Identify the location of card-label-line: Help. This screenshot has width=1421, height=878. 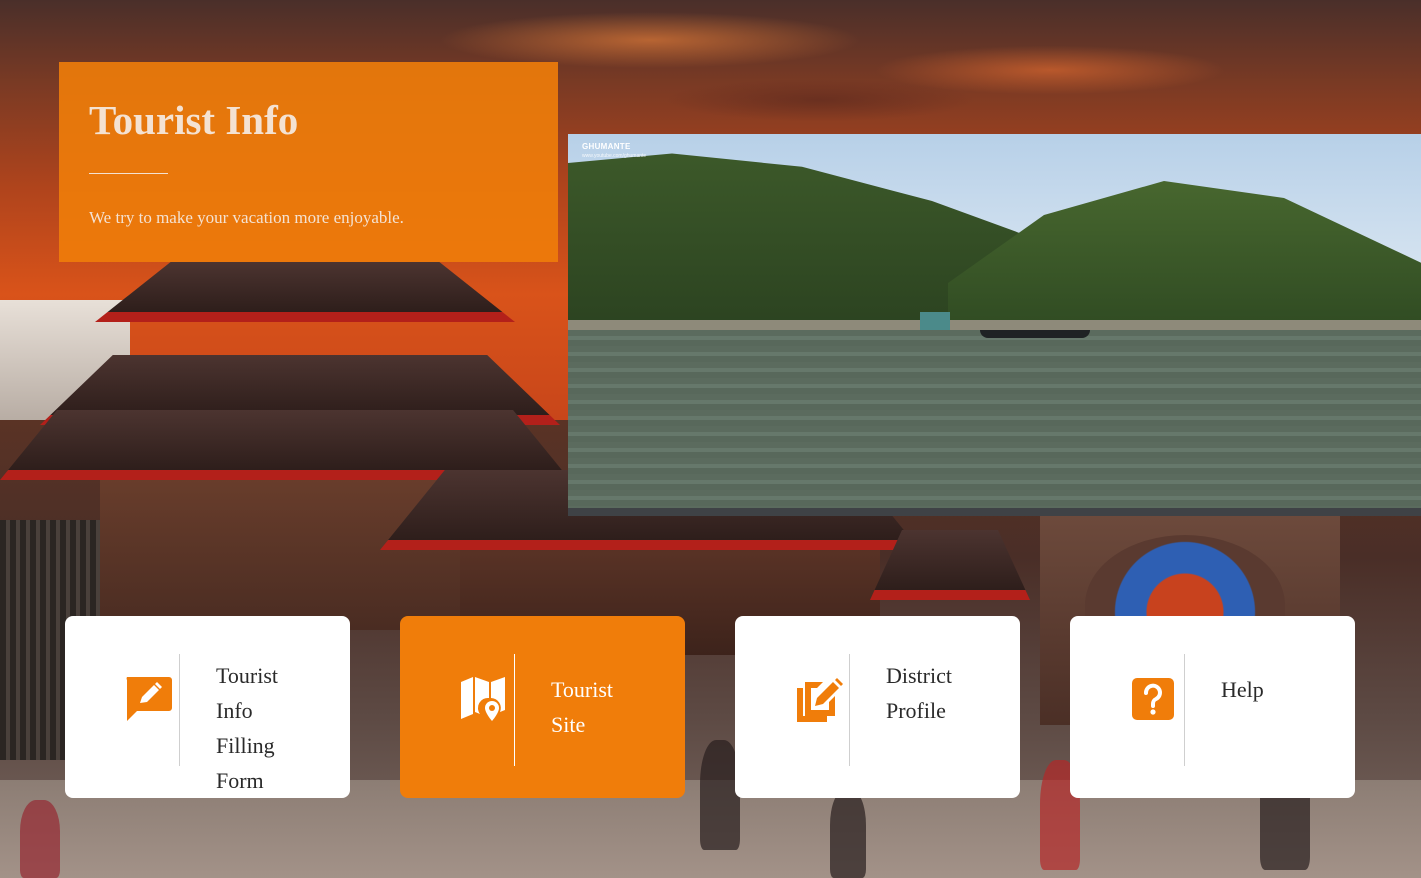
(1242, 689).